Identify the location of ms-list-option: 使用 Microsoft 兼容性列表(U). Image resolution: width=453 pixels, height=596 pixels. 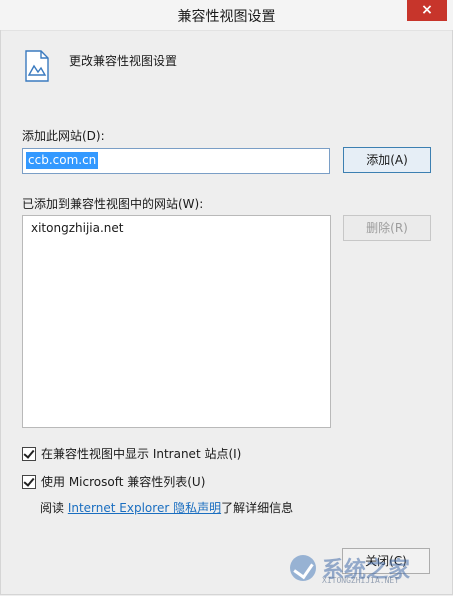
(113, 481).